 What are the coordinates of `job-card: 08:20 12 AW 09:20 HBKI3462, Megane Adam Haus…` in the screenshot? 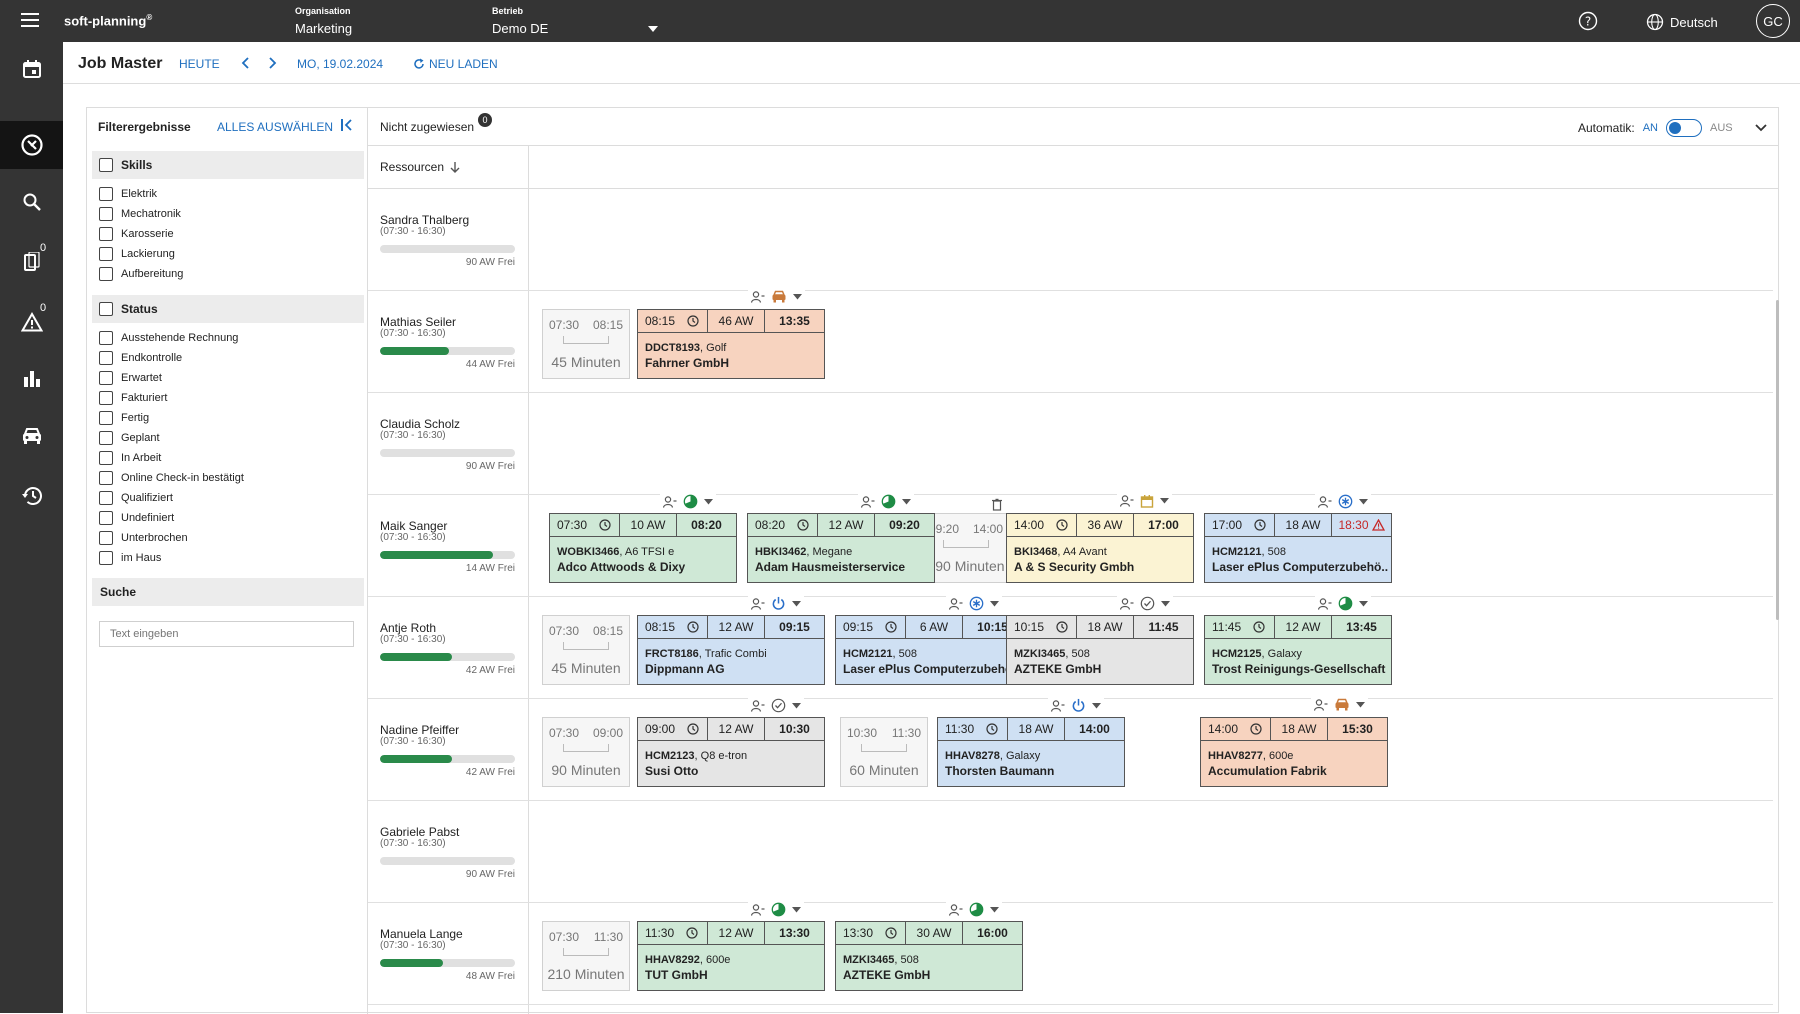 It's located at (841, 538).